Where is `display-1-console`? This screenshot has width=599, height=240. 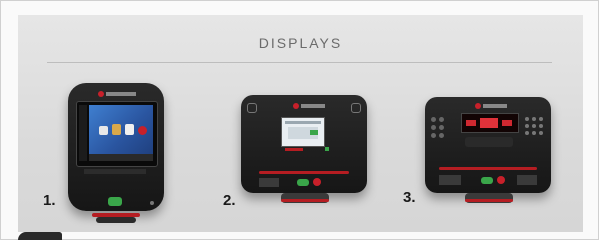
display-1-console is located at coordinates (116, 153).